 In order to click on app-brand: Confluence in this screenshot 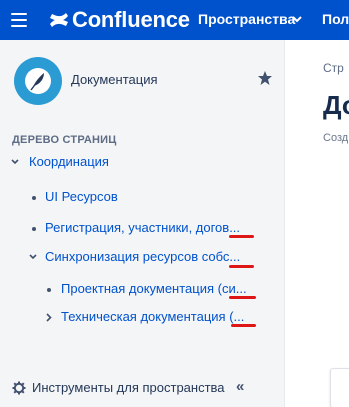, I will do `click(131, 20)`.